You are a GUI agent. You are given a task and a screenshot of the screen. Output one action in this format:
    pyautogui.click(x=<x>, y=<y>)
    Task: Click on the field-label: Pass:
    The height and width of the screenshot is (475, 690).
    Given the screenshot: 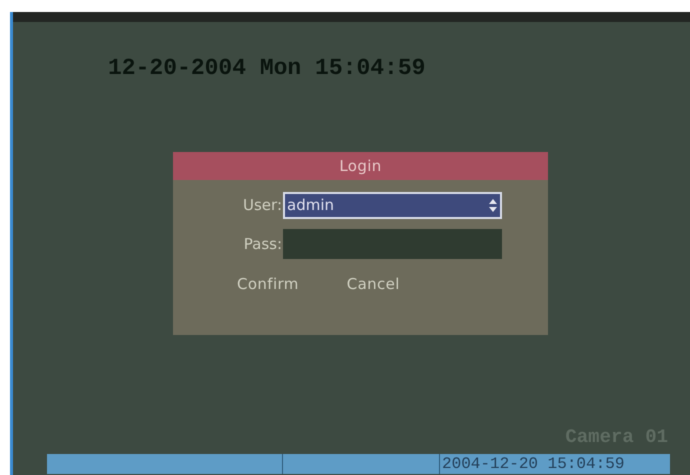 What is the action you would take?
    pyautogui.click(x=262, y=244)
    